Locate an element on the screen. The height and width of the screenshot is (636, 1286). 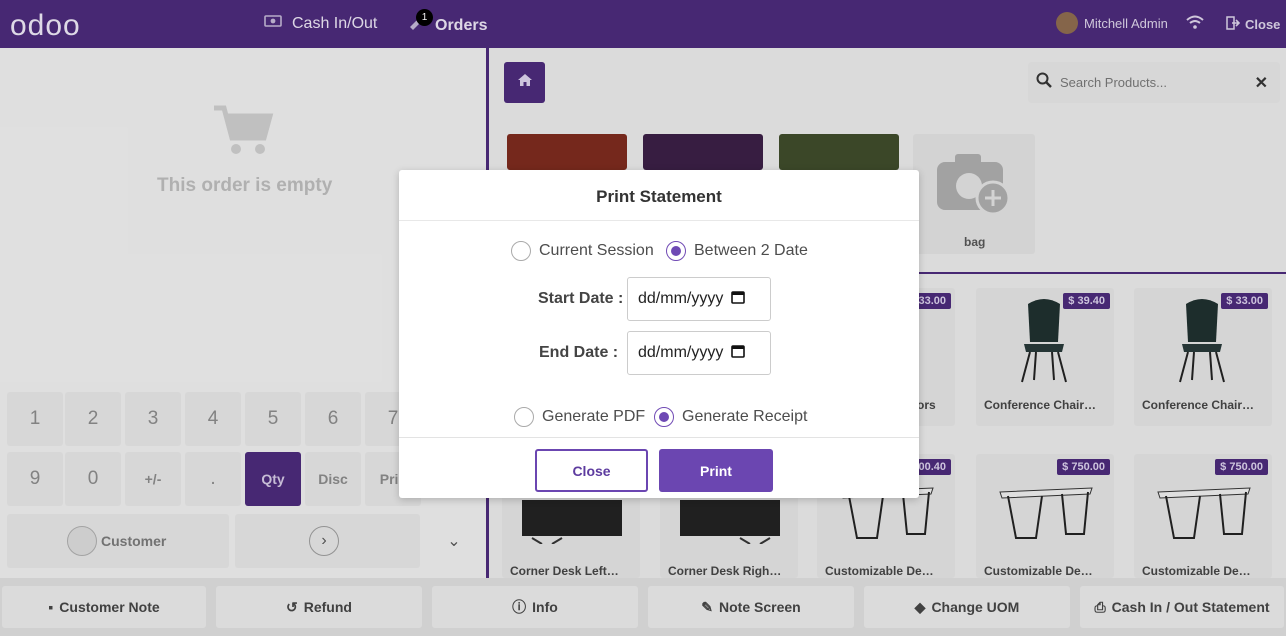
end-date-input: dd/mm/yyyy is located at coordinates (699, 353).